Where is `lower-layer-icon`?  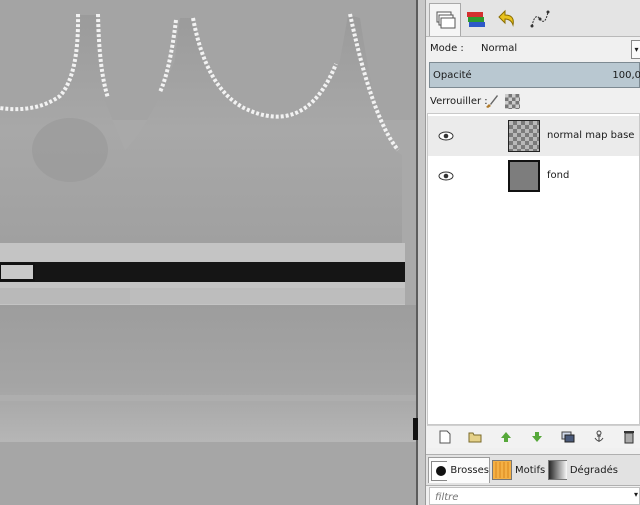 lower-layer-icon is located at coordinates (537, 437).